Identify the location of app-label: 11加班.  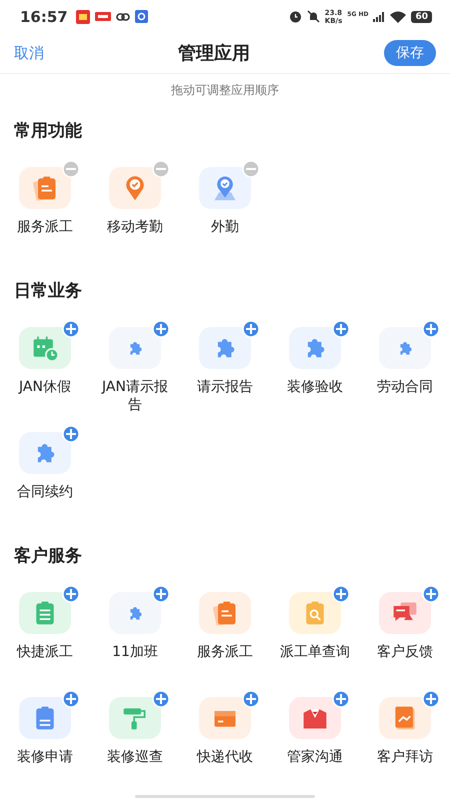
(135, 652).